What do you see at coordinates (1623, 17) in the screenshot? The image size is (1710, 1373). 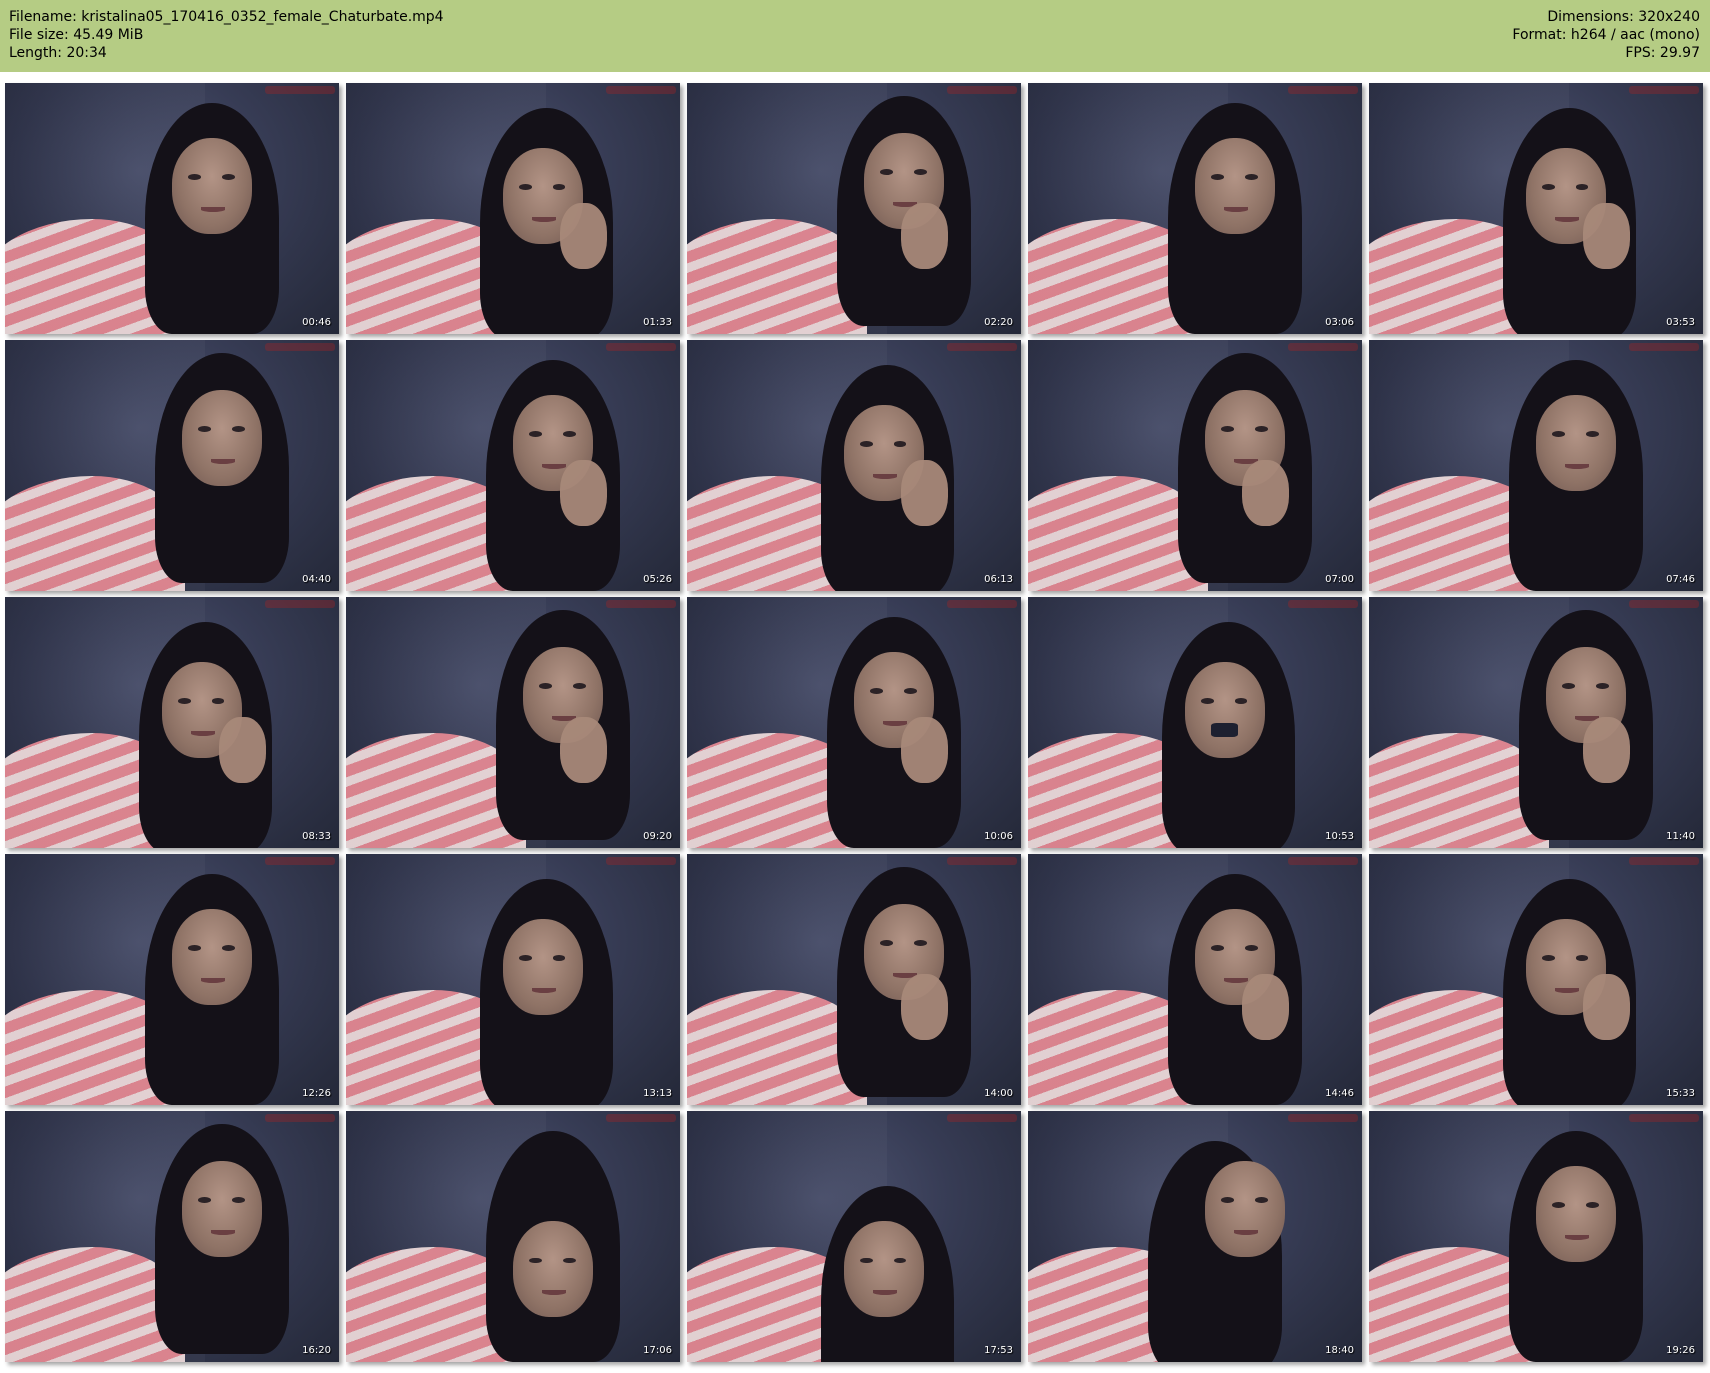 I see `dimensions-label: Dimensions: 320x240` at bounding box center [1623, 17].